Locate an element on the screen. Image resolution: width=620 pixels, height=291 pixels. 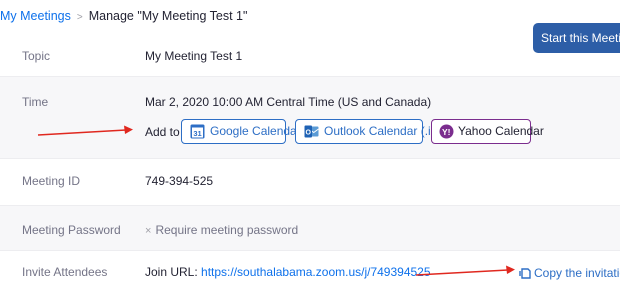
add-to-label: Add to is located at coordinates (162, 132).